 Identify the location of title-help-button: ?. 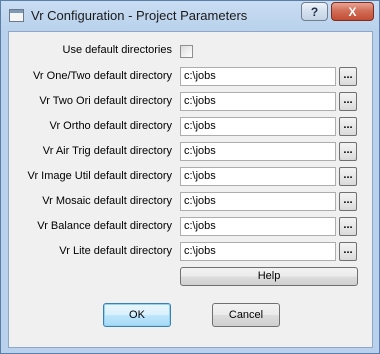
(314, 11).